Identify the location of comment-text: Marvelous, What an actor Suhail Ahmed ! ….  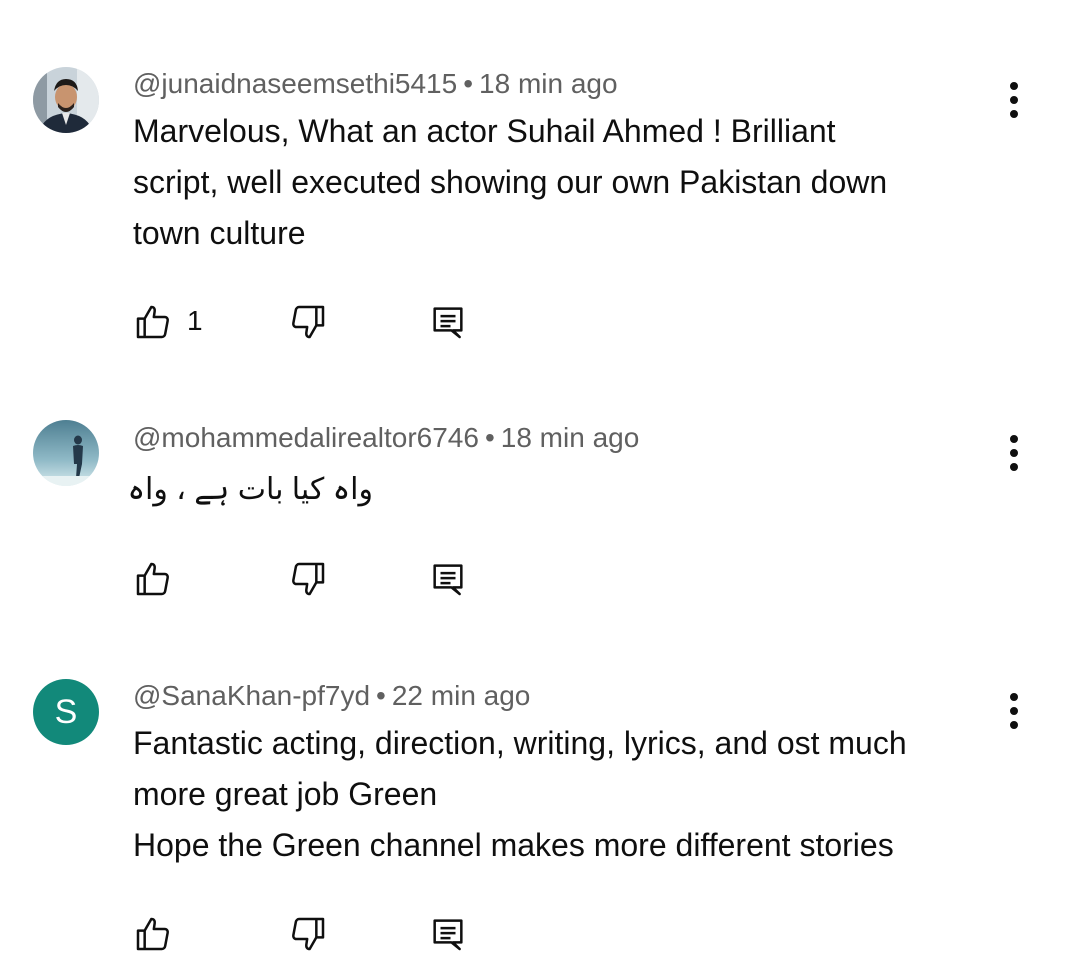
(563, 182).